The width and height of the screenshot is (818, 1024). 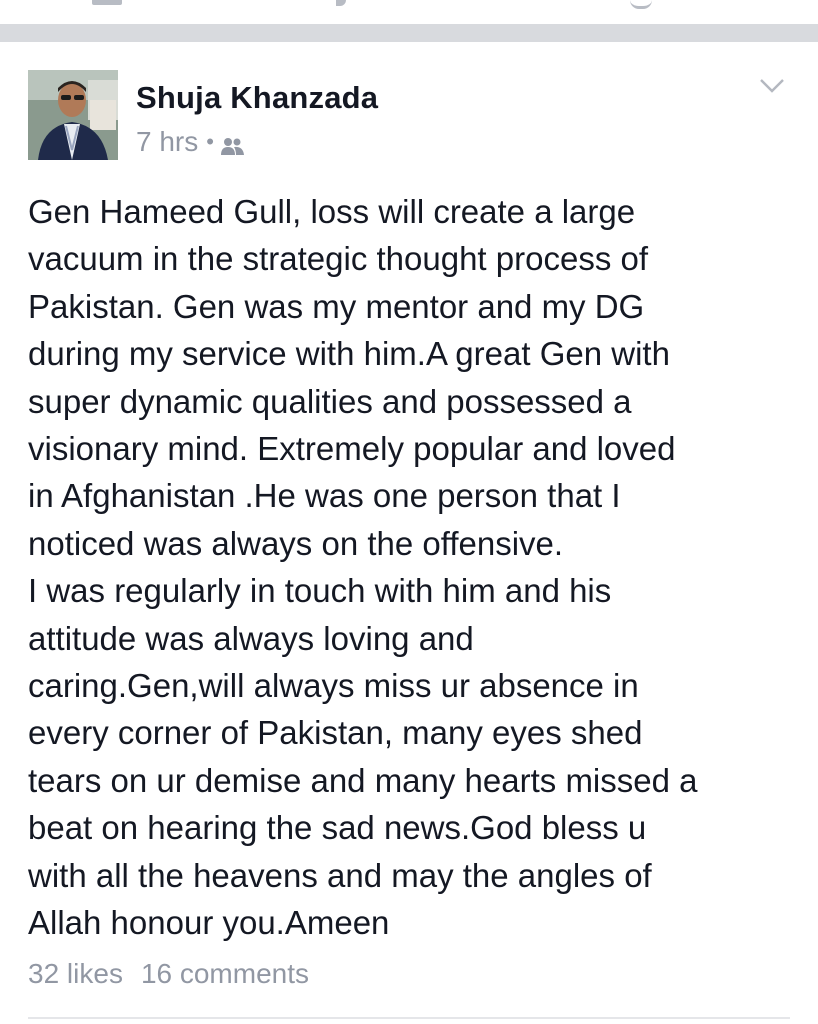 What do you see at coordinates (409, 1018) in the screenshot?
I see `divider` at bounding box center [409, 1018].